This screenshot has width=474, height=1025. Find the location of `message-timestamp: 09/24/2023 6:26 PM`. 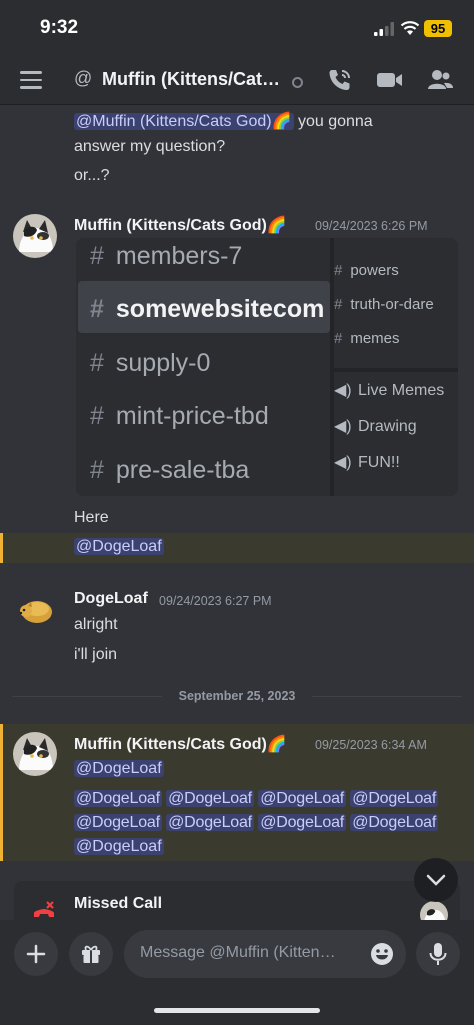

message-timestamp: 09/24/2023 6:26 PM is located at coordinates (371, 226).